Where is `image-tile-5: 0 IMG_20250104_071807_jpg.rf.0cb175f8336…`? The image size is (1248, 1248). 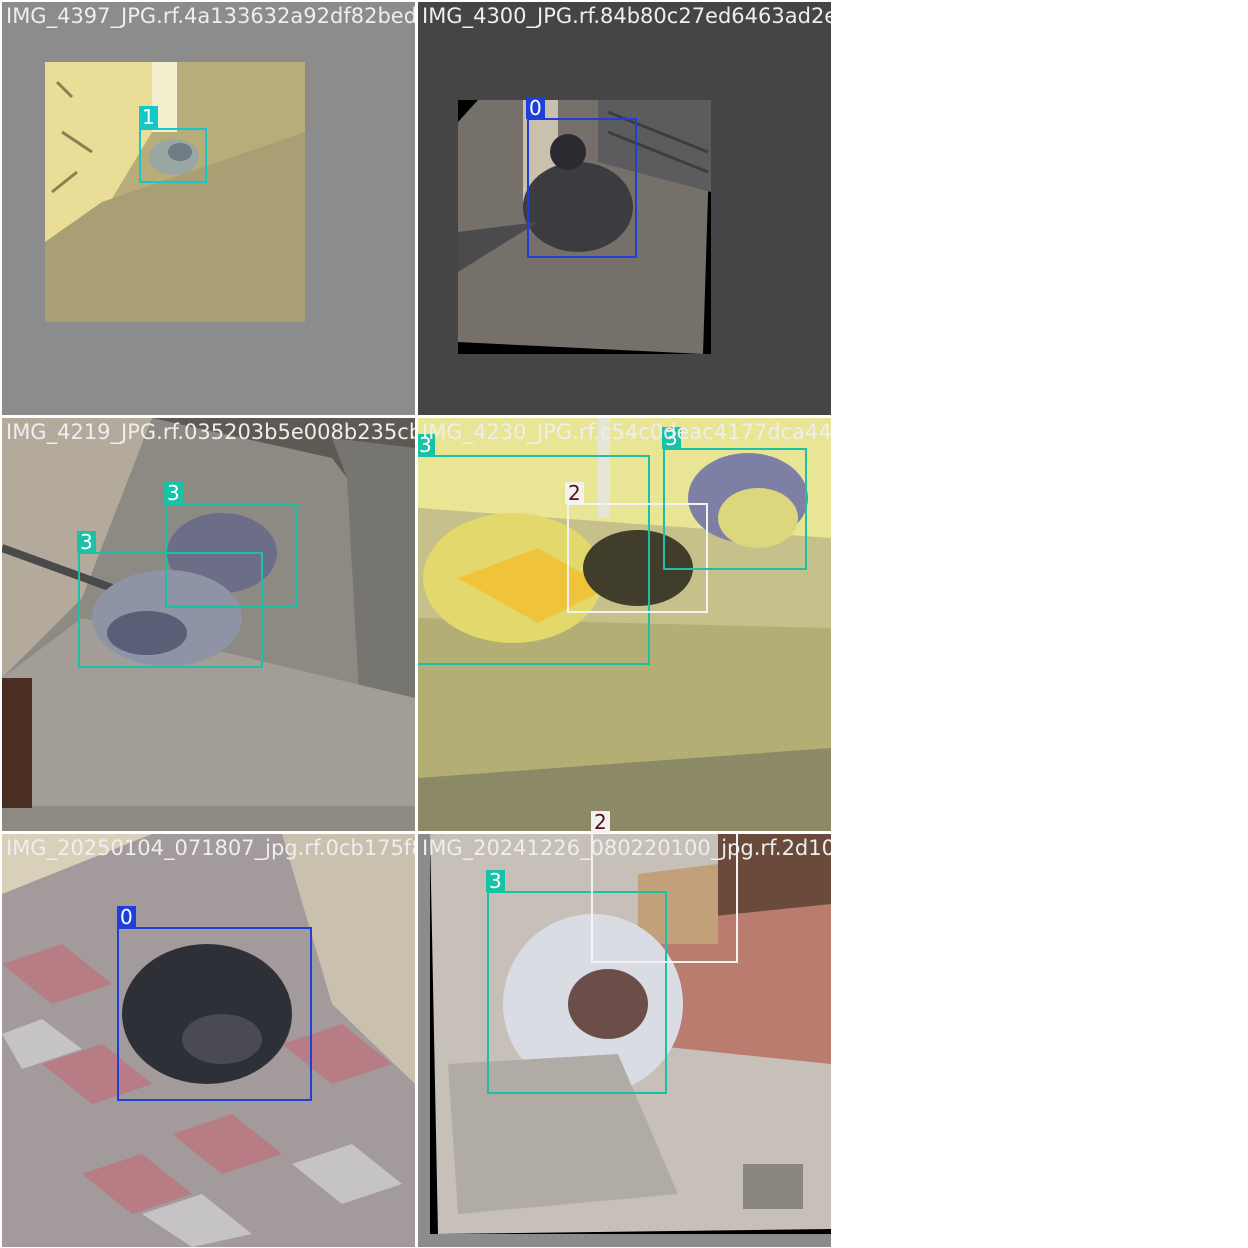
image-tile-5: 0 IMG_20250104_071807_jpg.rf.0cb175f8336… is located at coordinates (208, 1040).